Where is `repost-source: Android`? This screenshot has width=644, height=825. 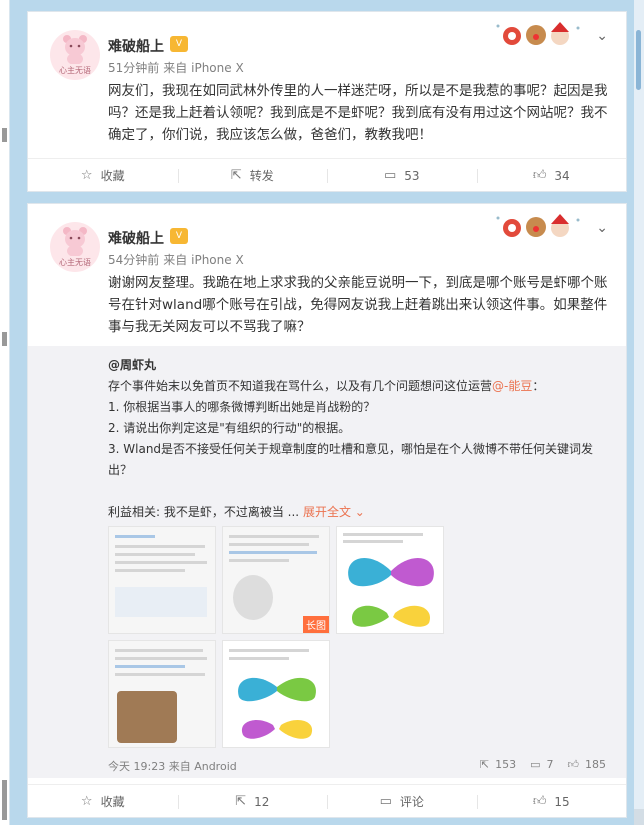 repost-source: Android is located at coordinates (215, 766).